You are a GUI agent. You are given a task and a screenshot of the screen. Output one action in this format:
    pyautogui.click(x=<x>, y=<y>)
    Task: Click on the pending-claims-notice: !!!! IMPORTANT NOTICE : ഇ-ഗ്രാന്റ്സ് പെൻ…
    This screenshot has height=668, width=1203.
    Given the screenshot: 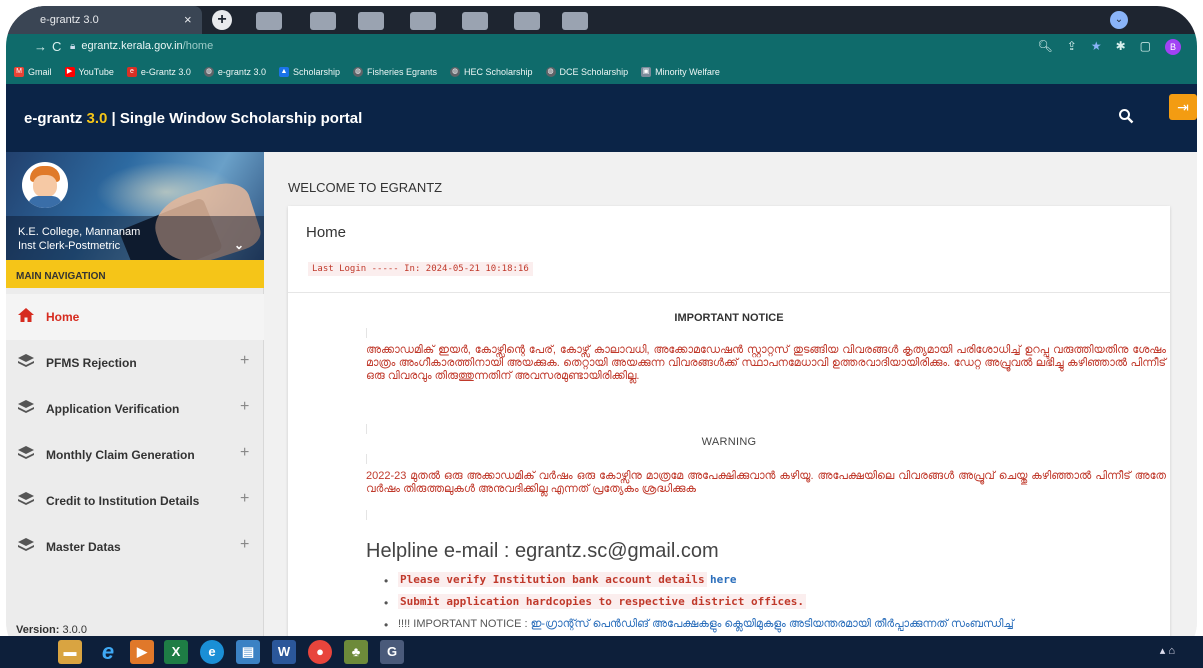 What is the action you would take?
    pyautogui.click(x=706, y=624)
    